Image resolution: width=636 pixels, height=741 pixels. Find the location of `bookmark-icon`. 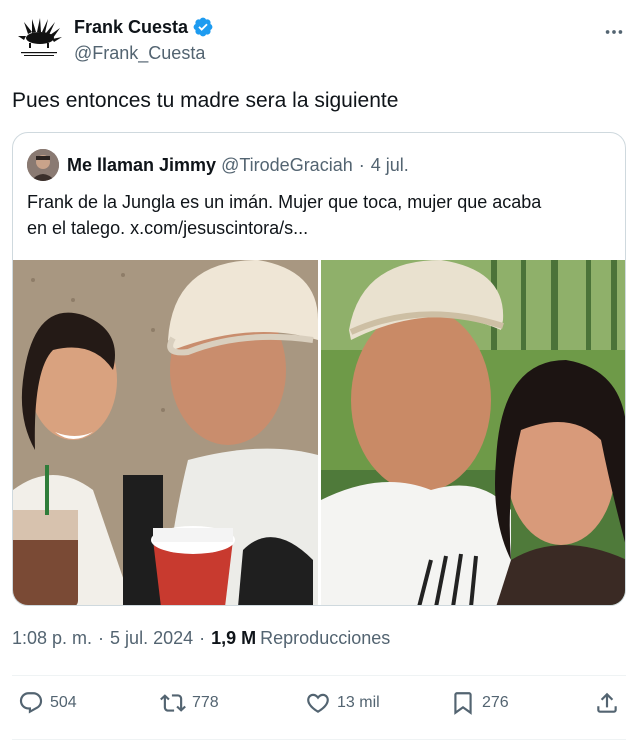

bookmark-icon is located at coordinates (463, 703).